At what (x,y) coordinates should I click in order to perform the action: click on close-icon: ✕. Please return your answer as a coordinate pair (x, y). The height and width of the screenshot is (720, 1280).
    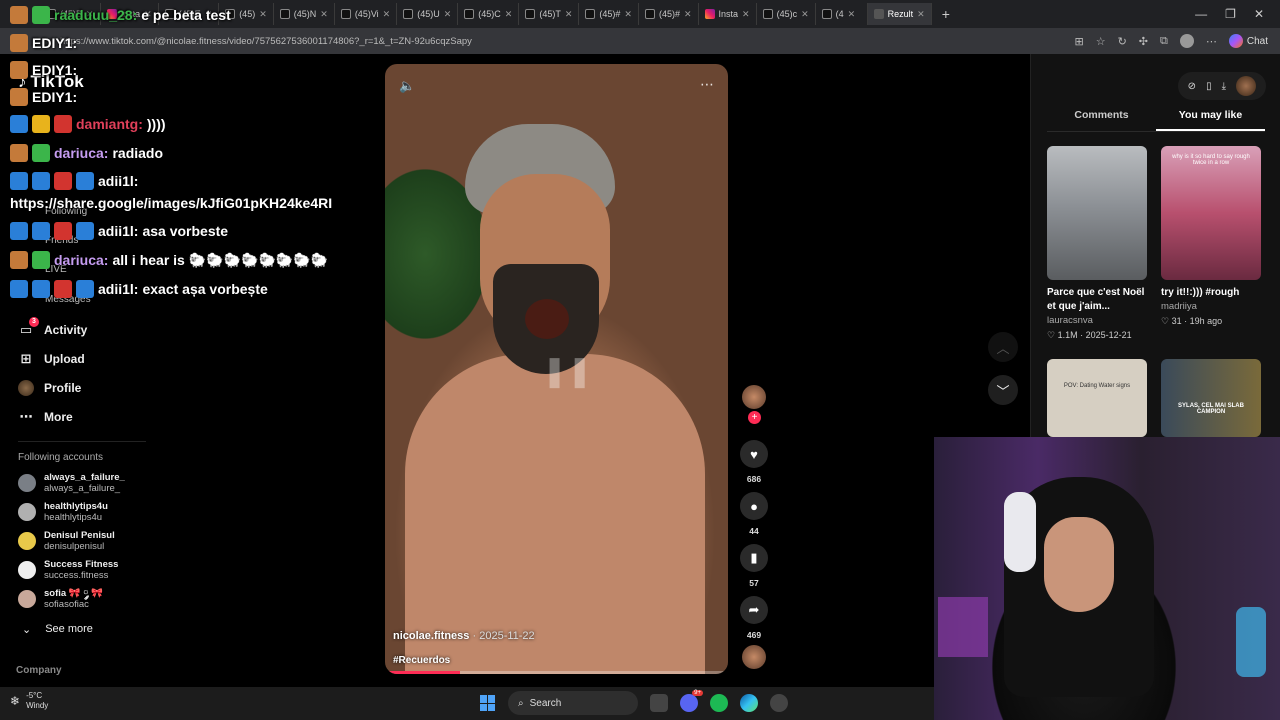
    Looking at the image, I should click on (1259, 14).